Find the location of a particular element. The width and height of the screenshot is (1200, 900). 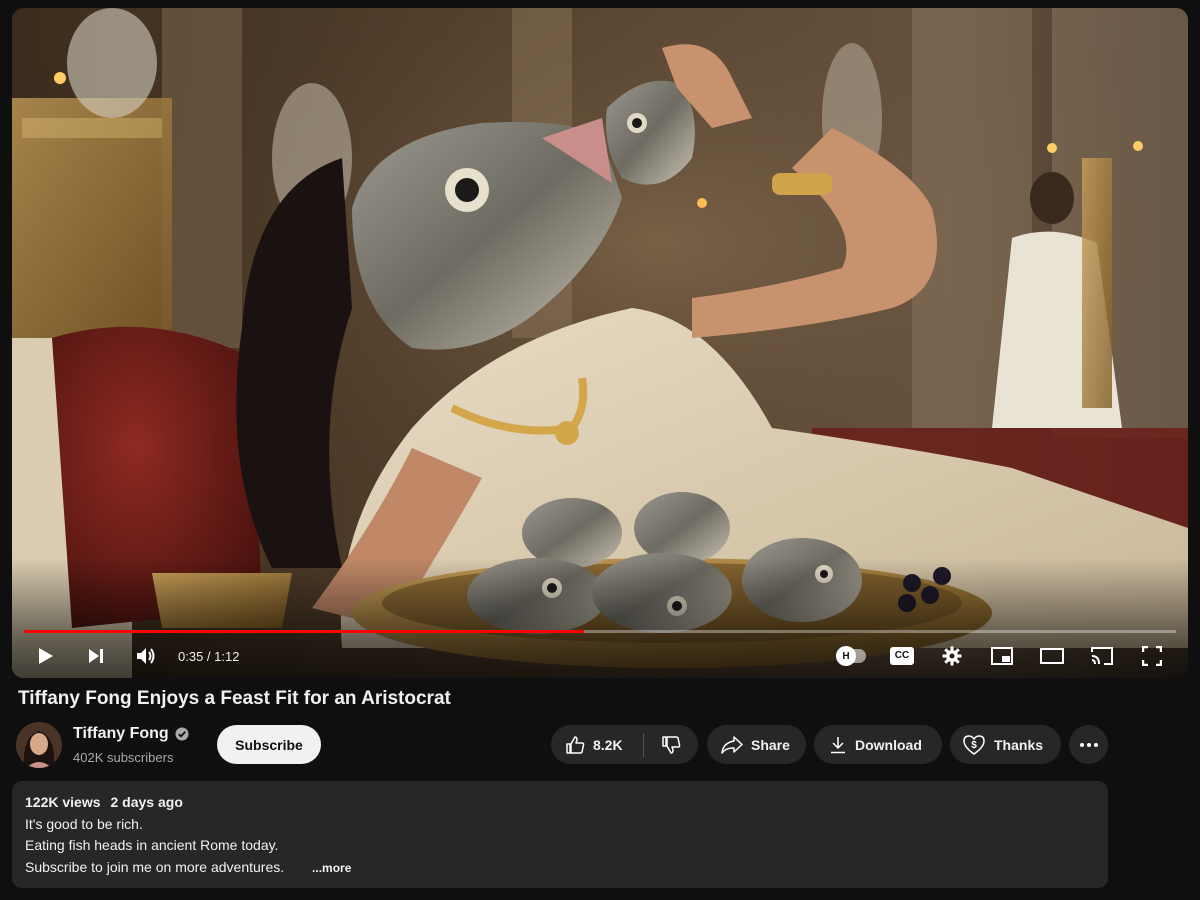

more-actions-button is located at coordinates (1088, 744).